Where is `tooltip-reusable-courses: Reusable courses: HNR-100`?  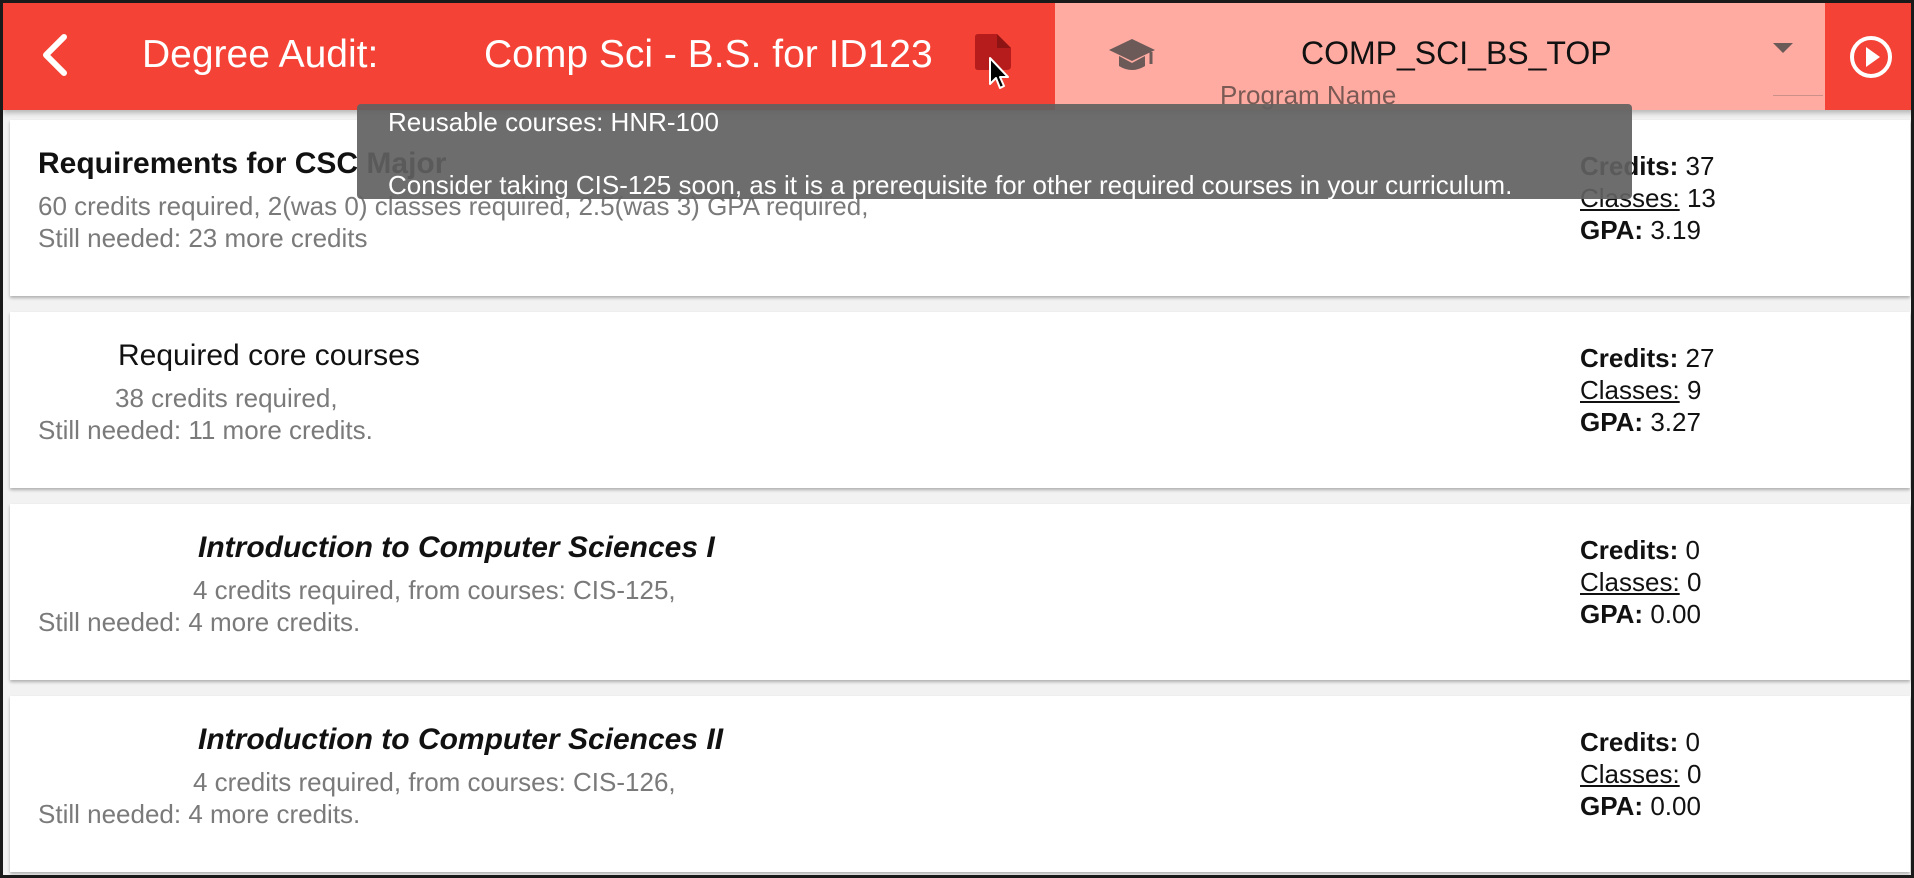
tooltip-reusable-courses: Reusable courses: HNR-100 is located at coordinates (553, 122).